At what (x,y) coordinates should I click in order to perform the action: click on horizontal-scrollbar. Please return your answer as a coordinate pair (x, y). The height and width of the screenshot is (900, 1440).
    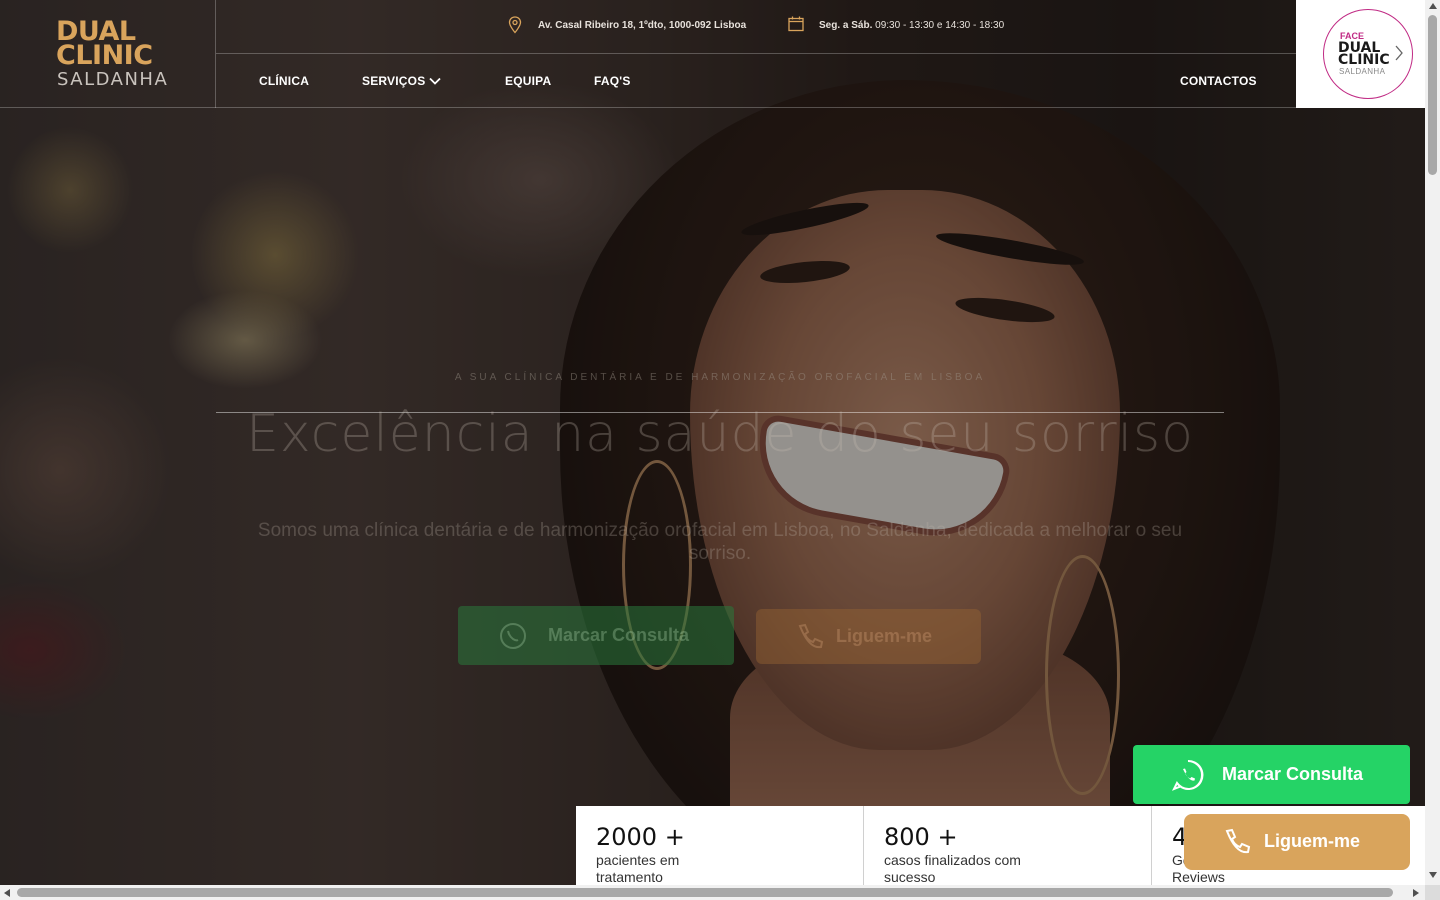
    Looking at the image, I should click on (712, 892).